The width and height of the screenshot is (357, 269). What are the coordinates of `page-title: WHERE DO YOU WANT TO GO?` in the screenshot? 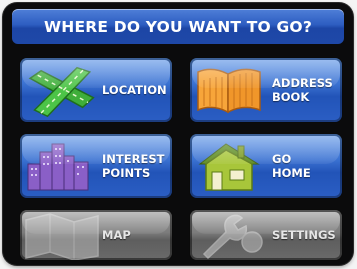 It's located at (178, 26).